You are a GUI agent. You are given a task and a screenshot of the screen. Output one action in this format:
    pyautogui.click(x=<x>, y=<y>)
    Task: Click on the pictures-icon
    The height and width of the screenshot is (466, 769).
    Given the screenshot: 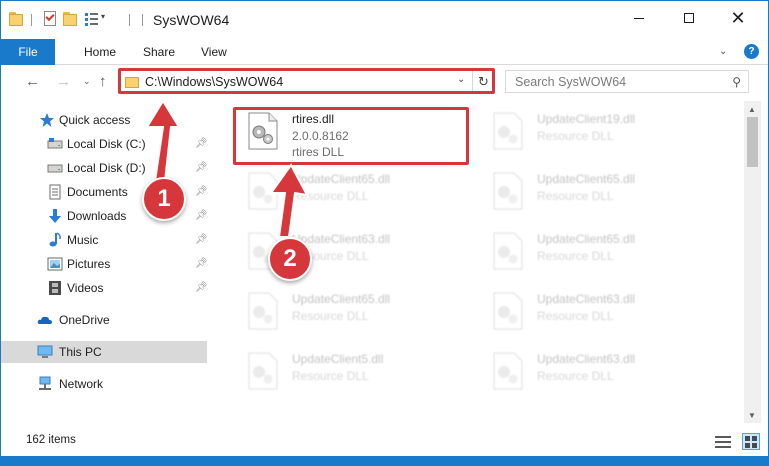 What is the action you would take?
    pyautogui.click(x=55, y=264)
    